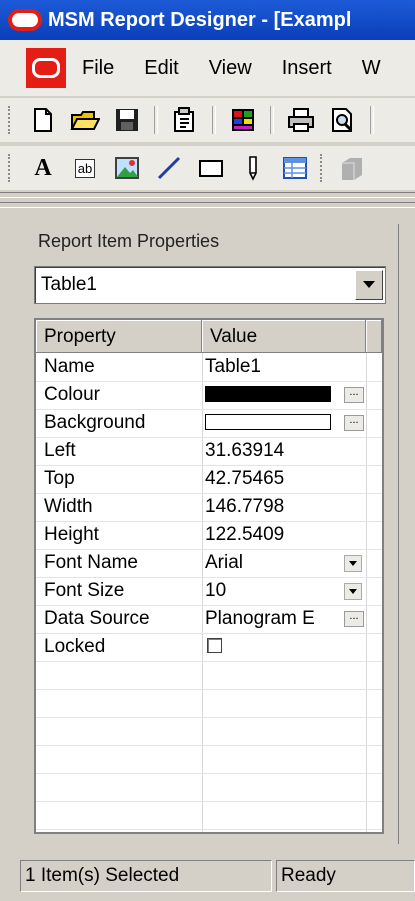 Image resolution: width=415 pixels, height=901 pixels. I want to click on property-name: Colour, so click(72, 394).